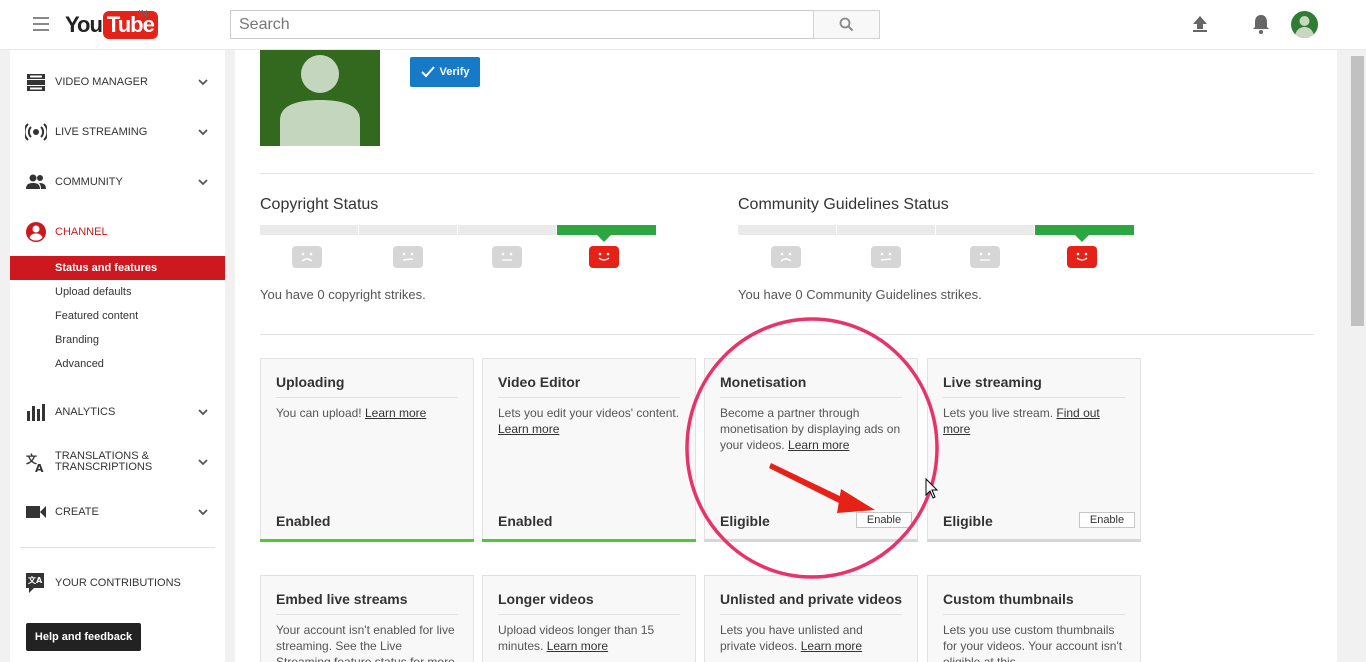 The image size is (1366, 662). What do you see at coordinates (111, 24) in the screenshot?
I see `youtube-logo: You Tube IN` at bounding box center [111, 24].